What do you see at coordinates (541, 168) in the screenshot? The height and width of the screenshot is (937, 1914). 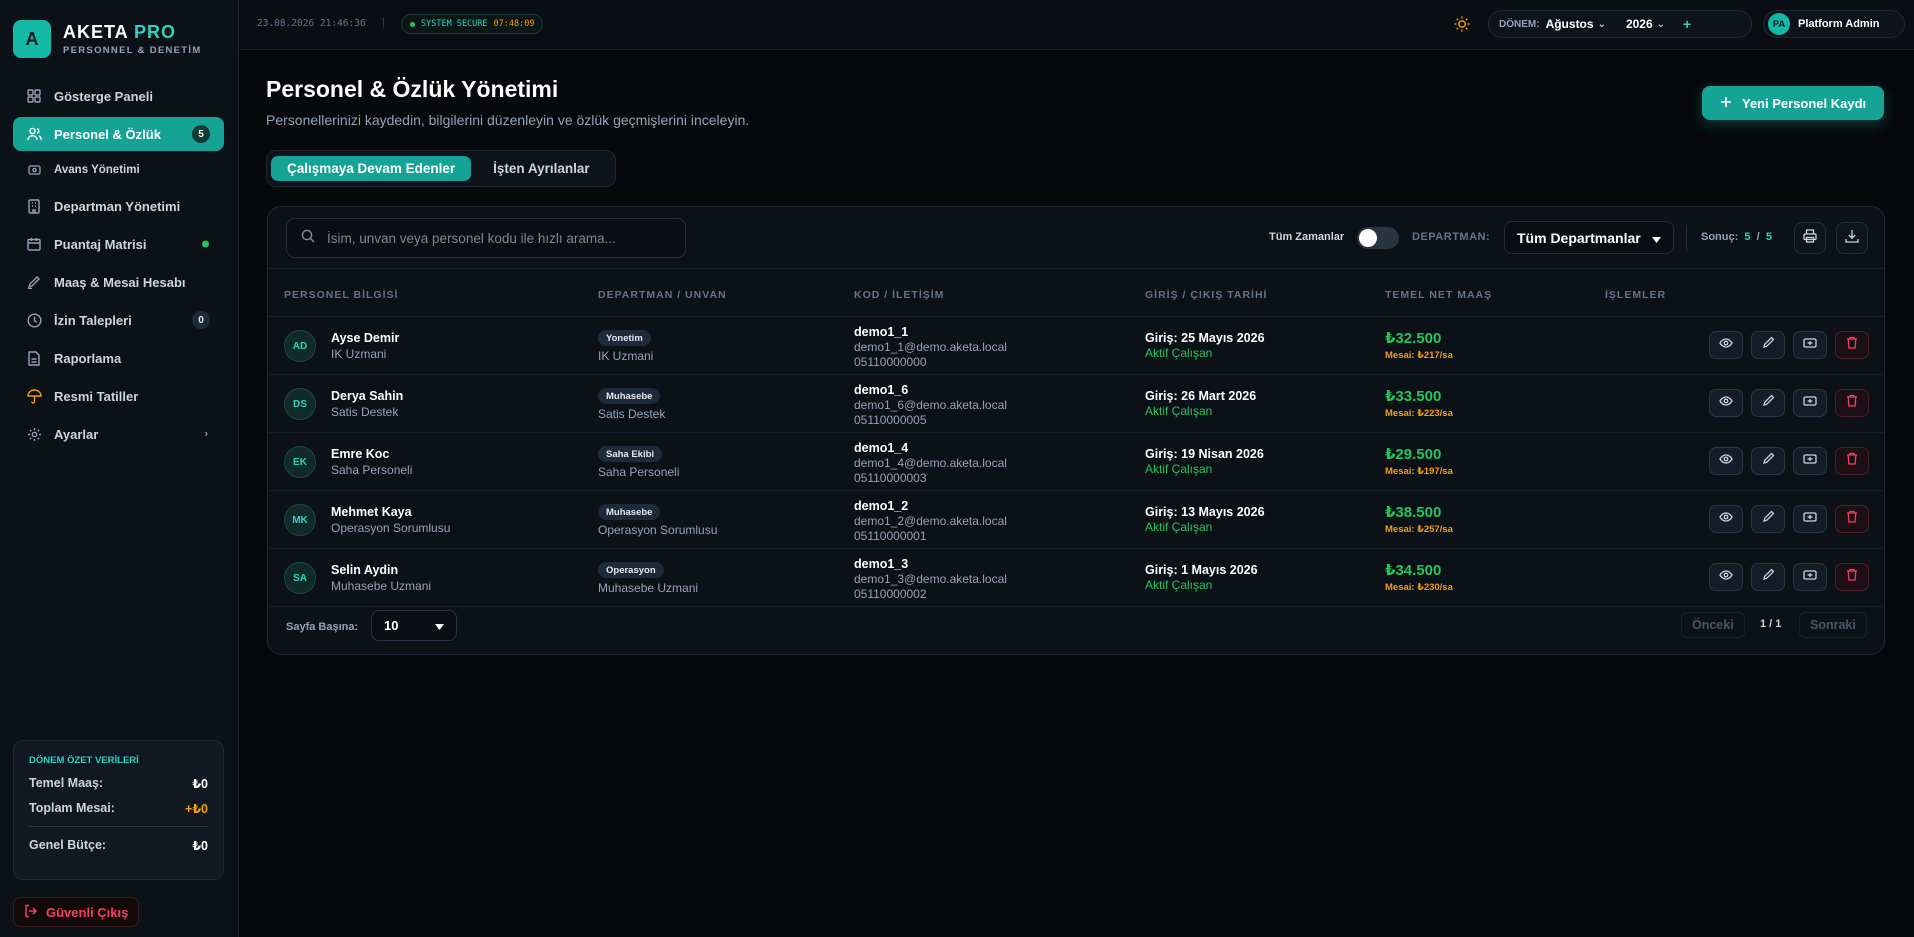 I see `tab-former-employees: İşten Ayrılanlar` at bounding box center [541, 168].